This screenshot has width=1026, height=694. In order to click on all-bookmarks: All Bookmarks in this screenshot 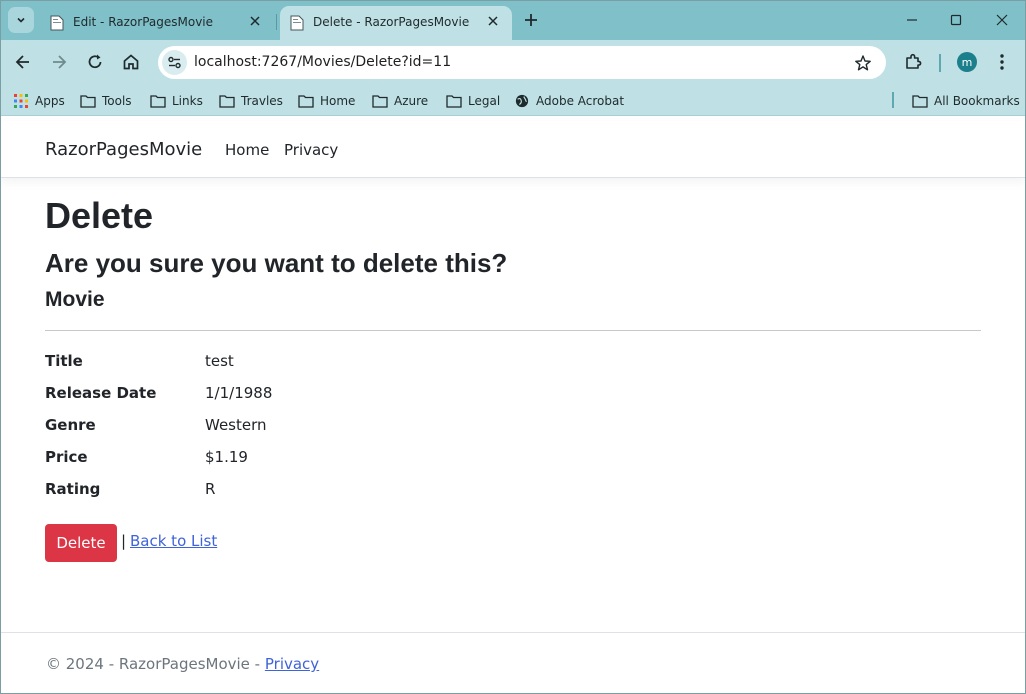, I will do `click(966, 101)`.